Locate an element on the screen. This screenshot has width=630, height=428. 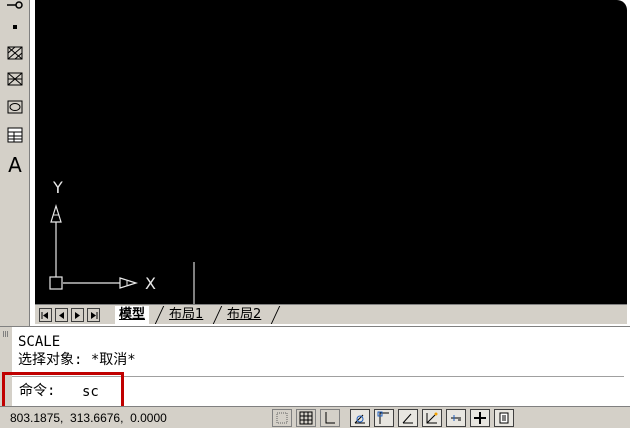
otrack-icon is located at coordinates (407, 418).